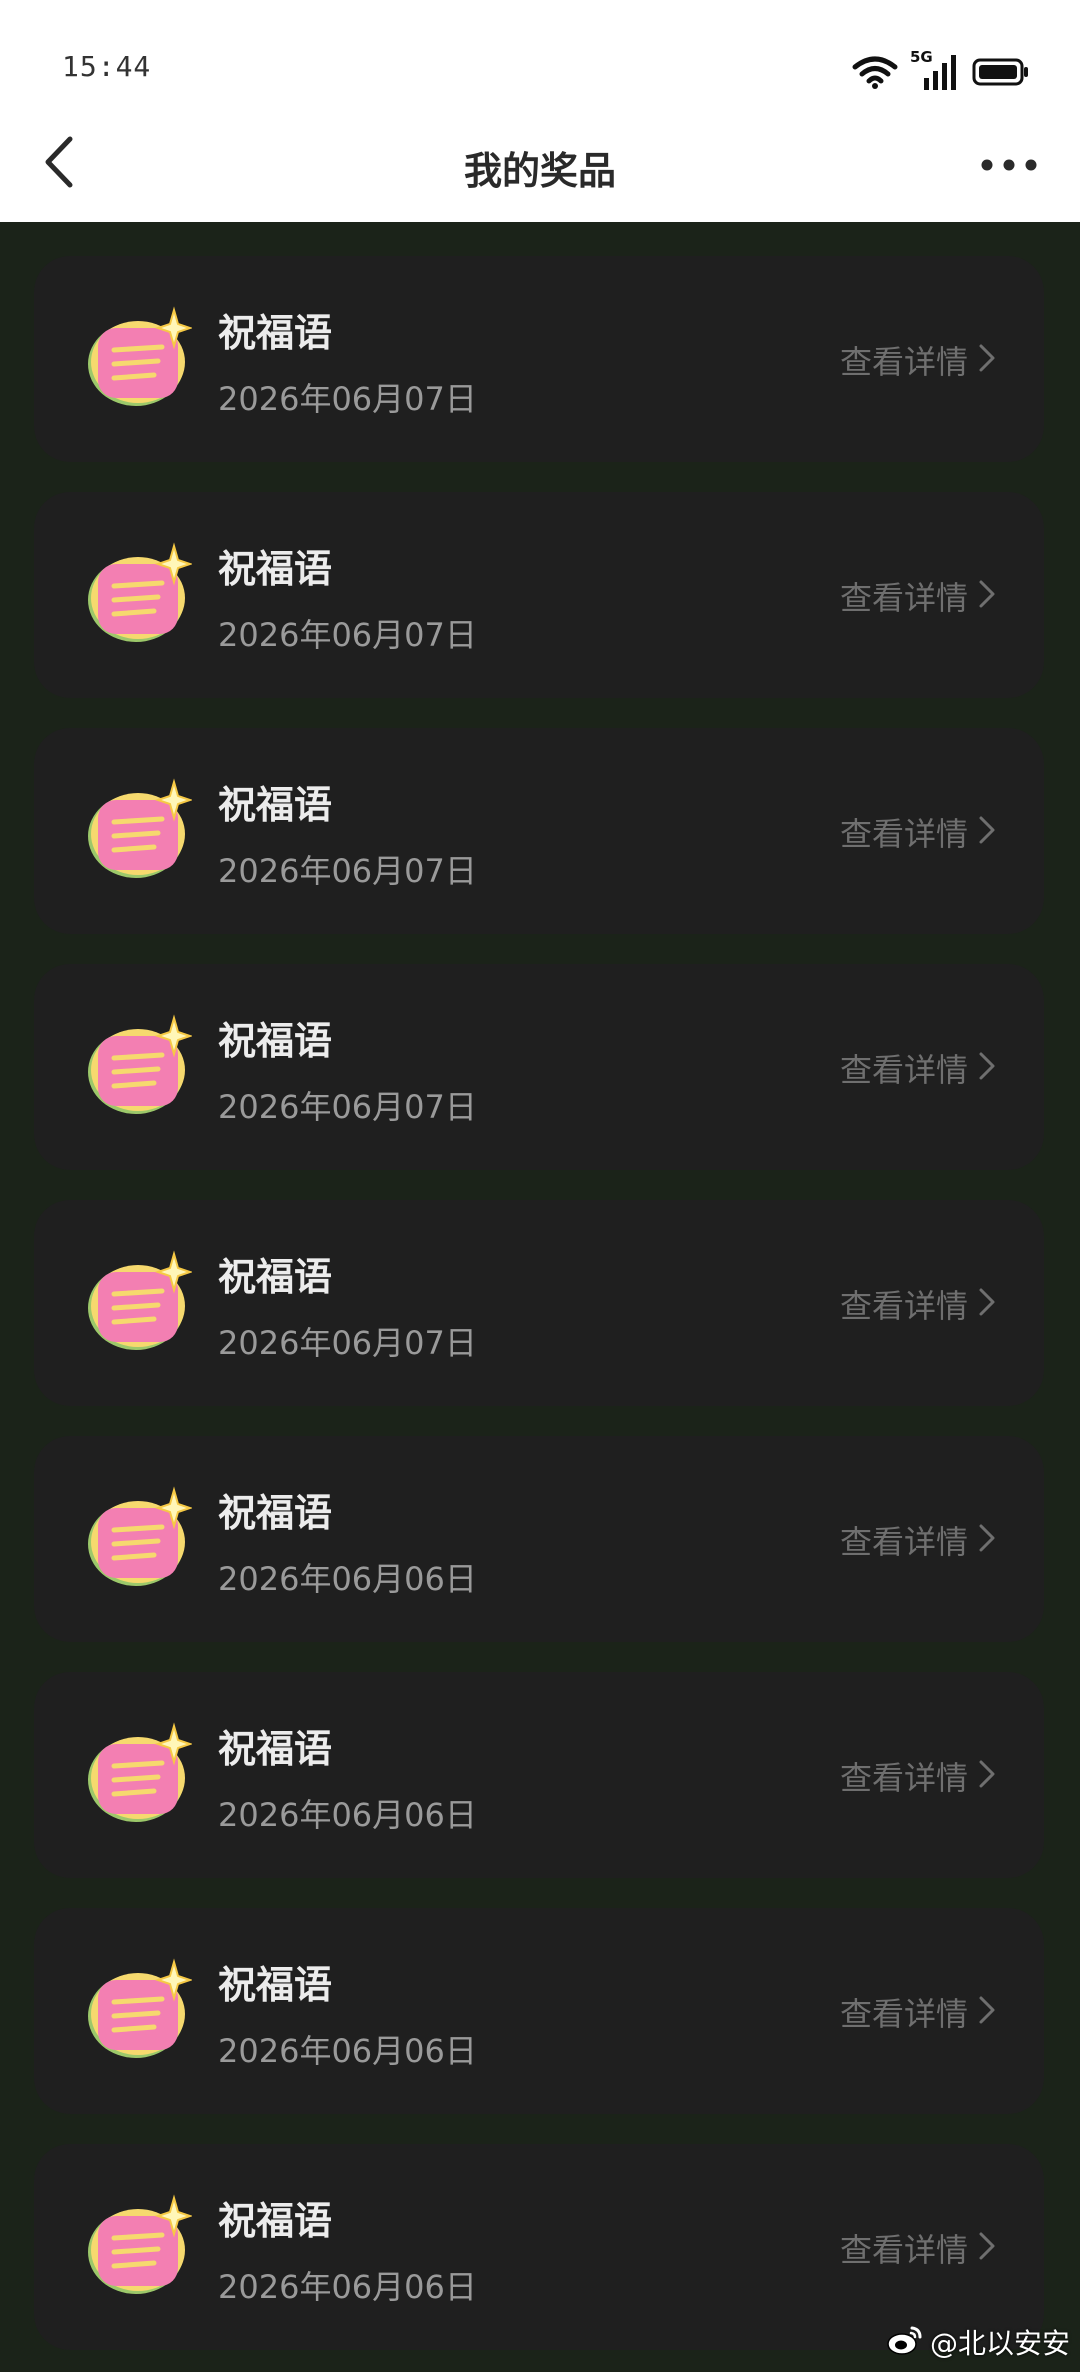 This screenshot has height=2372, width=1080. I want to click on signal-icon: 5G, so click(935, 70).